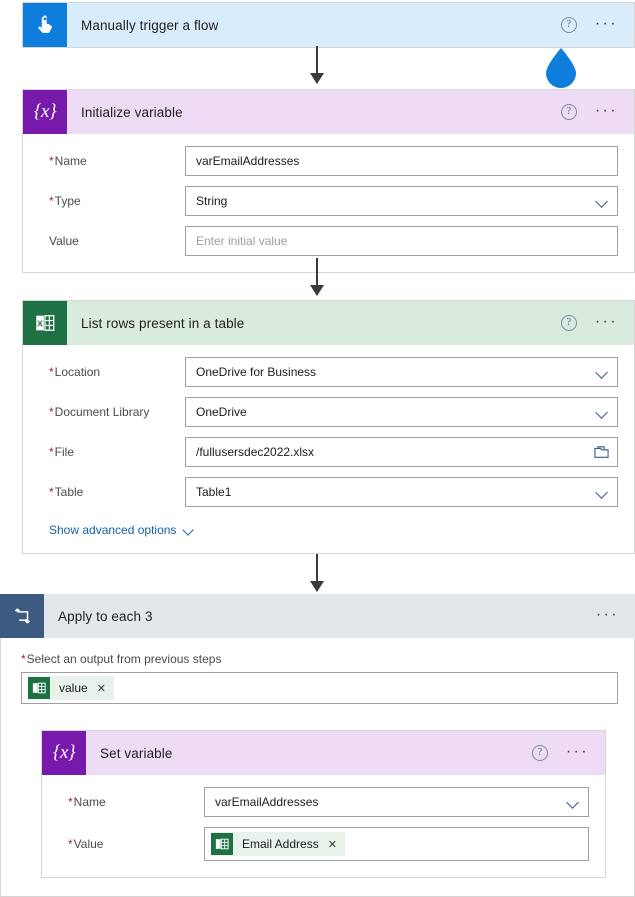 The width and height of the screenshot is (635, 897). I want to click on location-value: OneDrive for Business, so click(256, 372).